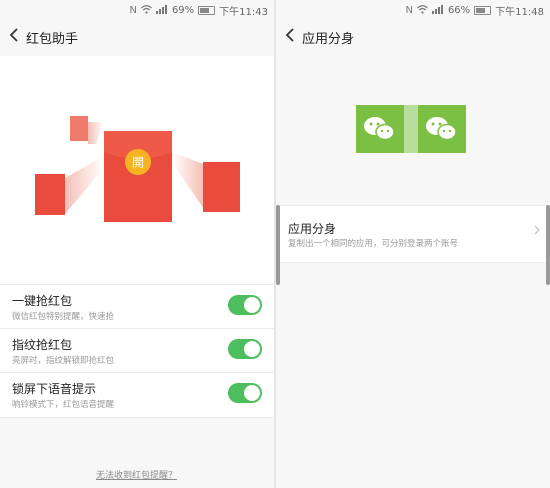 The height and width of the screenshot is (488, 550). I want to click on row-subtitle: 微信红包特别提醒，快速抢, so click(63, 317).